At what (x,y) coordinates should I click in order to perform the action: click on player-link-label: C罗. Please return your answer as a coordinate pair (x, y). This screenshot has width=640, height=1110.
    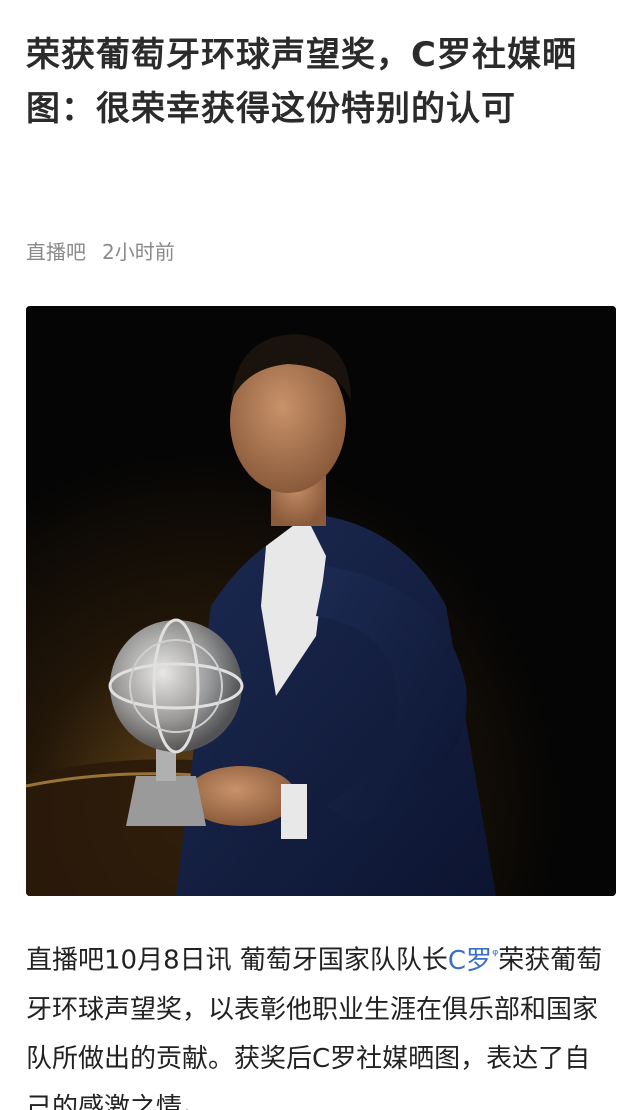
    Looking at the image, I should click on (470, 961).